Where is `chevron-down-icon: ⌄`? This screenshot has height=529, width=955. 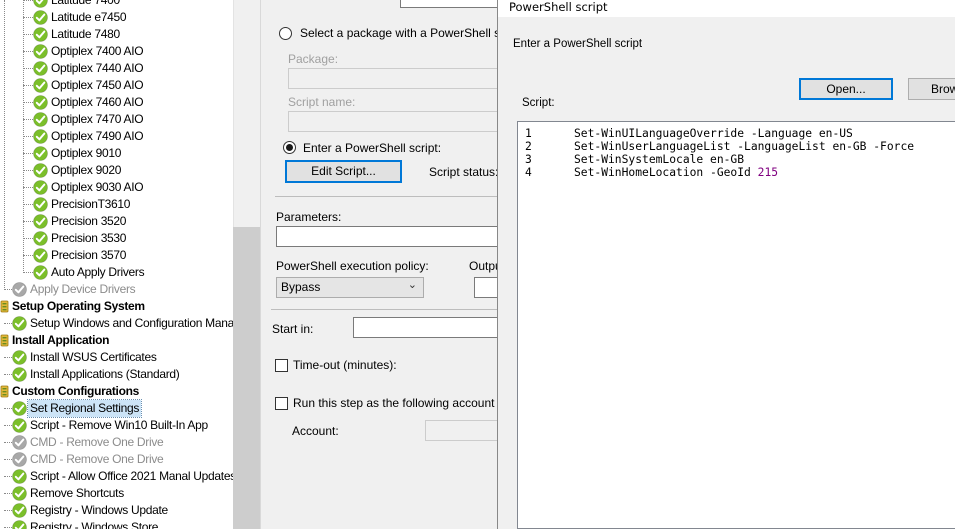 chevron-down-icon: ⌄ is located at coordinates (412, 285).